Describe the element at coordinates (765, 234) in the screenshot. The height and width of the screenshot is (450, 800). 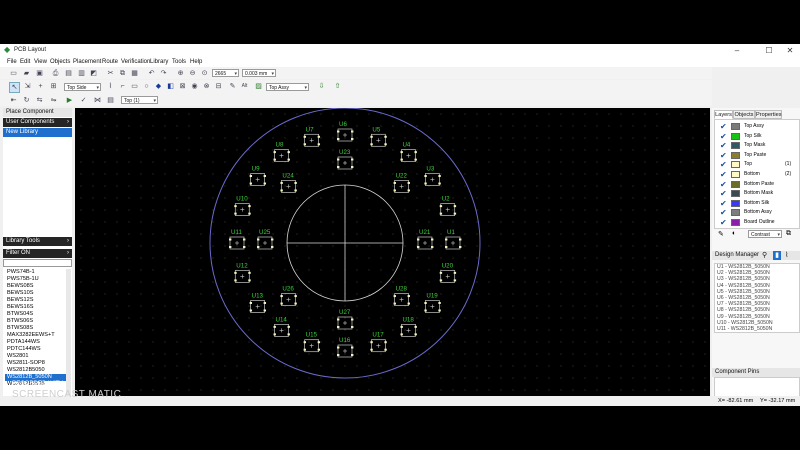
I see `contrast-combo: Contrast ▾` at that location.